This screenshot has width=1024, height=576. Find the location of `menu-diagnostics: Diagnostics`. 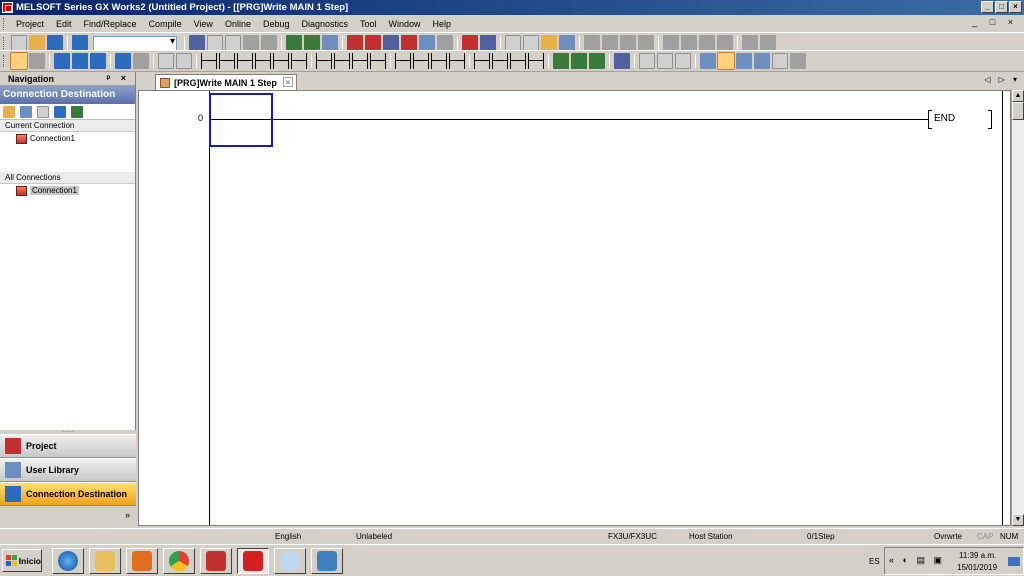

menu-diagnostics: Diagnostics is located at coordinates (324, 24).